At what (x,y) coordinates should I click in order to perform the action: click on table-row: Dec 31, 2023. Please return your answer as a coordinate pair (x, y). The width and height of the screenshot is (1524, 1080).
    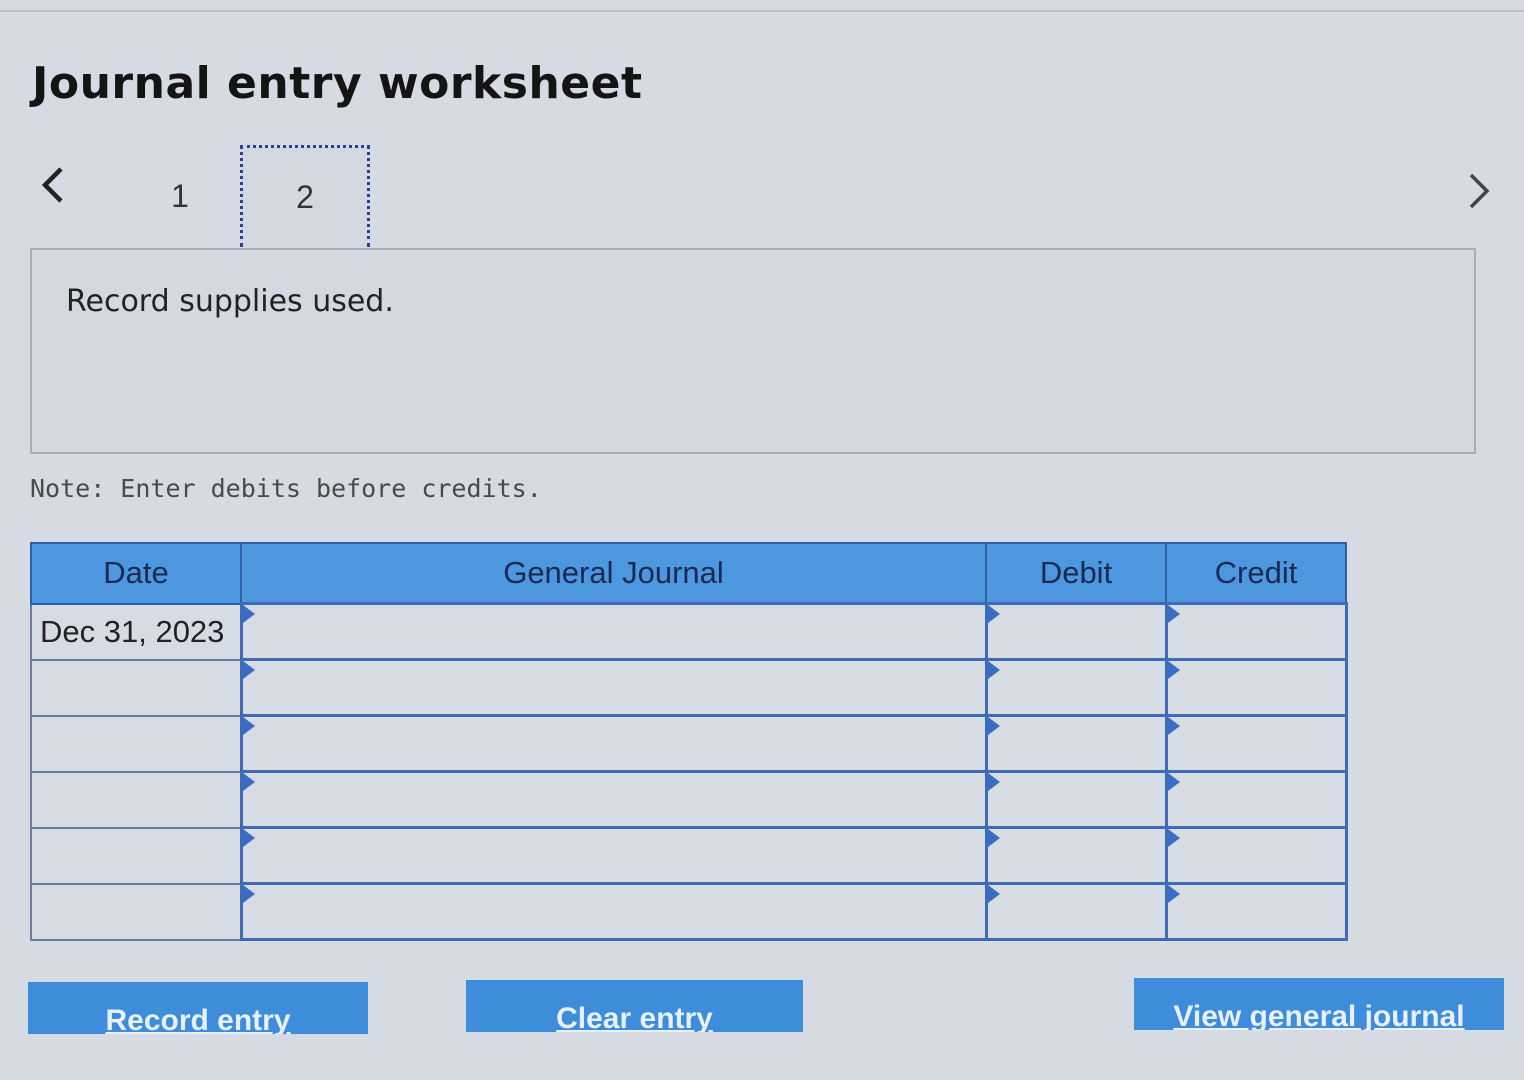
    Looking at the image, I should click on (689, 631).